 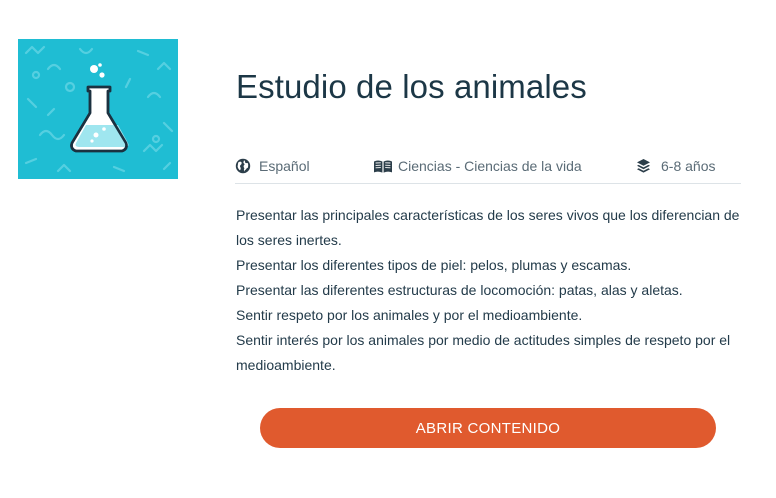 What do you see at coordinates (383, 166) in the screenshot?
I see `book-icon` at bounding box center [383, 166].